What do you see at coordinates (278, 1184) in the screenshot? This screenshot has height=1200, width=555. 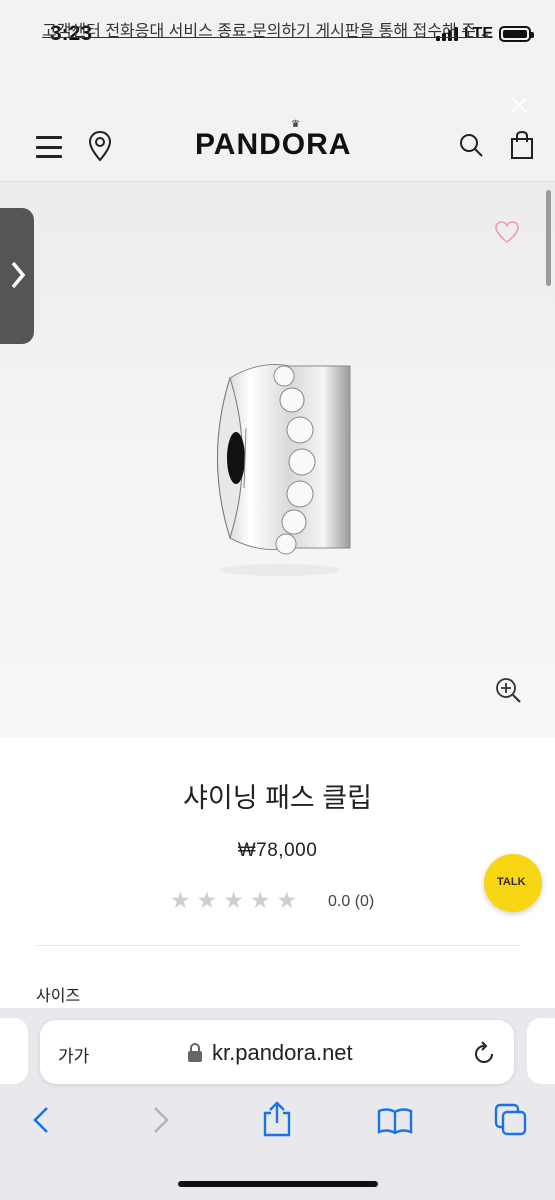 I see `home-indicator` at bounding box center [278, 1184].